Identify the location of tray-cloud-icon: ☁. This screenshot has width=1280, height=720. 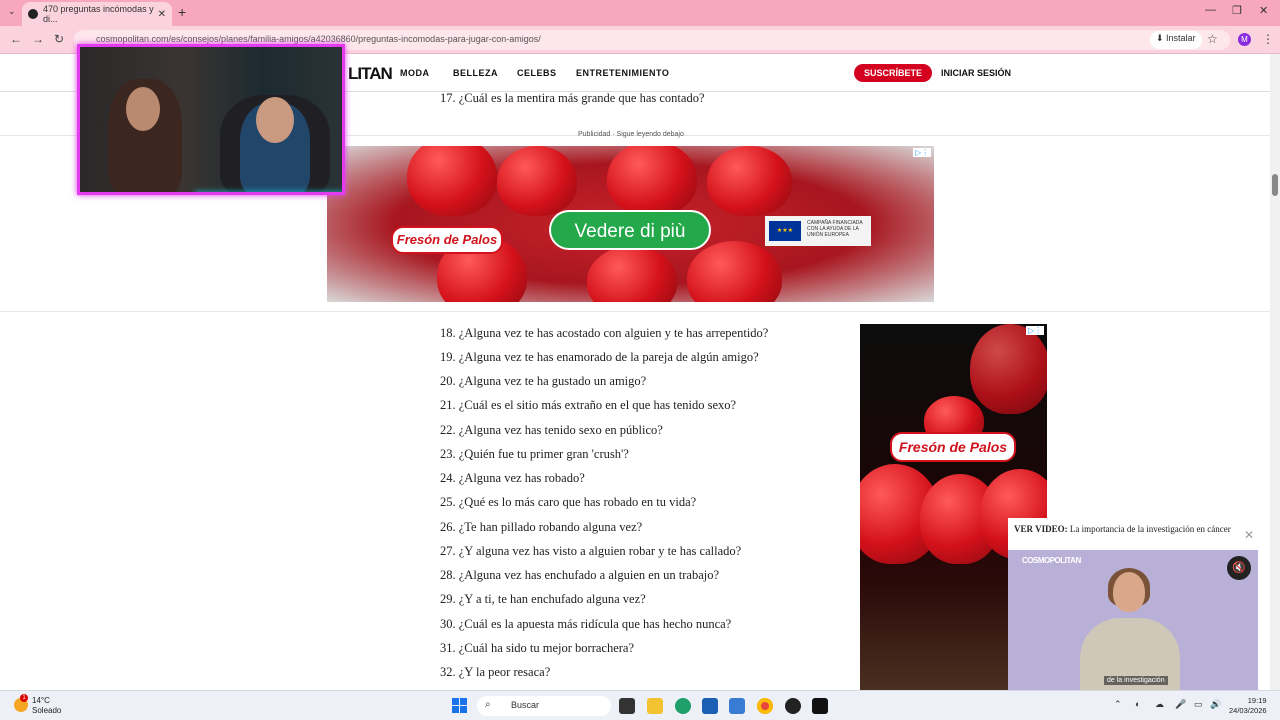
(1159, 704).